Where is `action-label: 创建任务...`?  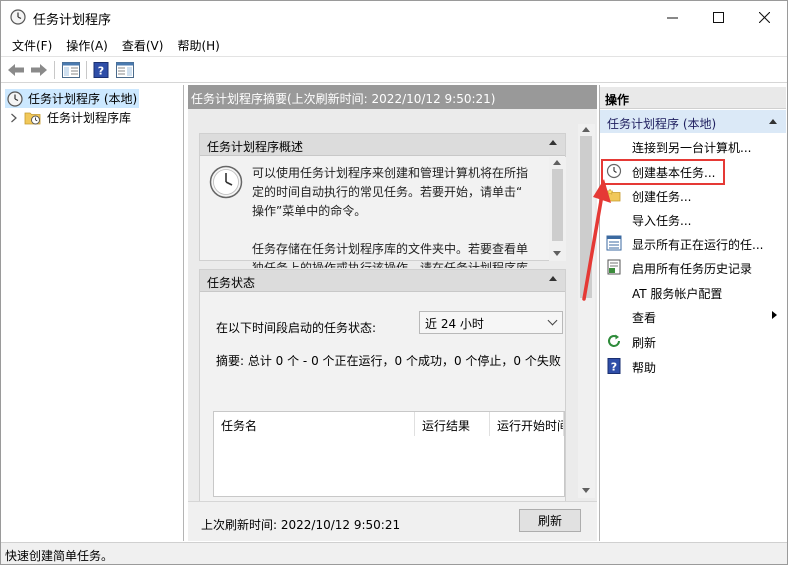
action-label: 创建任务... is located at coordinates (662, 197).